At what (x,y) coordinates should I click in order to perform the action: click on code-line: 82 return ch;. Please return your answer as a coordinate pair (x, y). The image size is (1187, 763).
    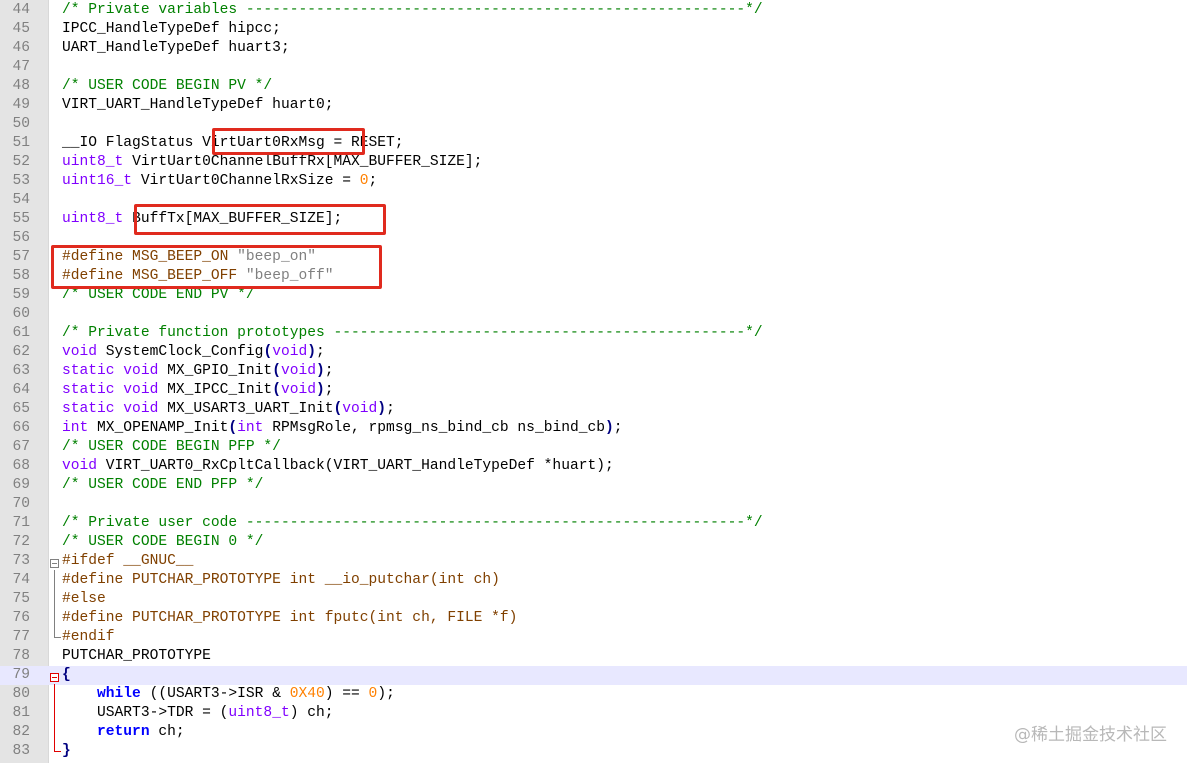
    Looking at the image, I should click on (593, 732).